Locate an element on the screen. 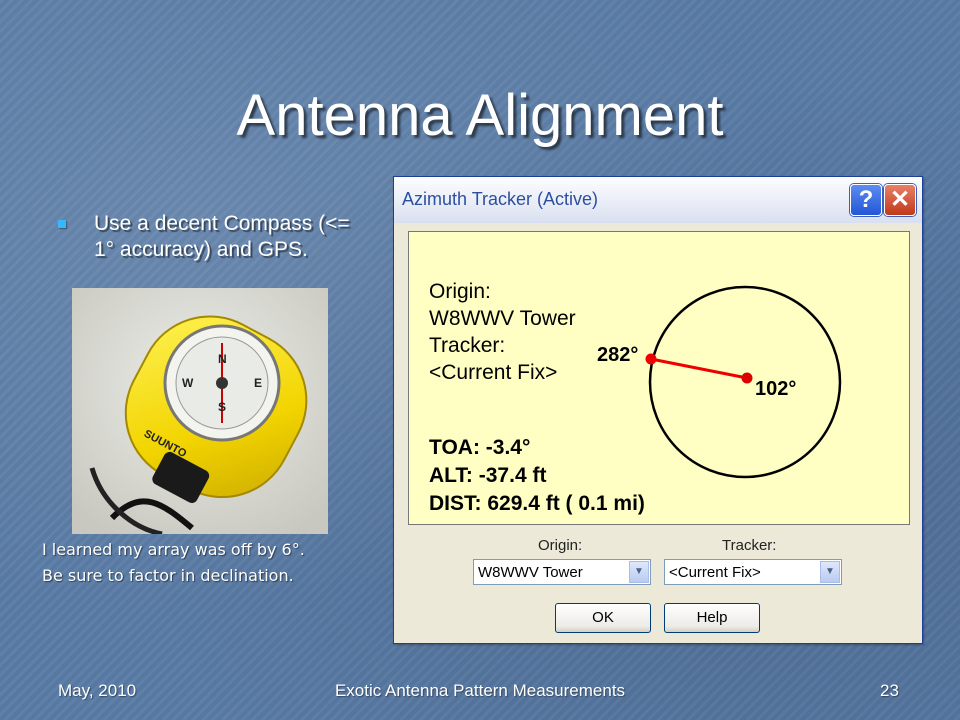  compass-photo: SUUNTO N E S W is located at coordinates (200, 411).